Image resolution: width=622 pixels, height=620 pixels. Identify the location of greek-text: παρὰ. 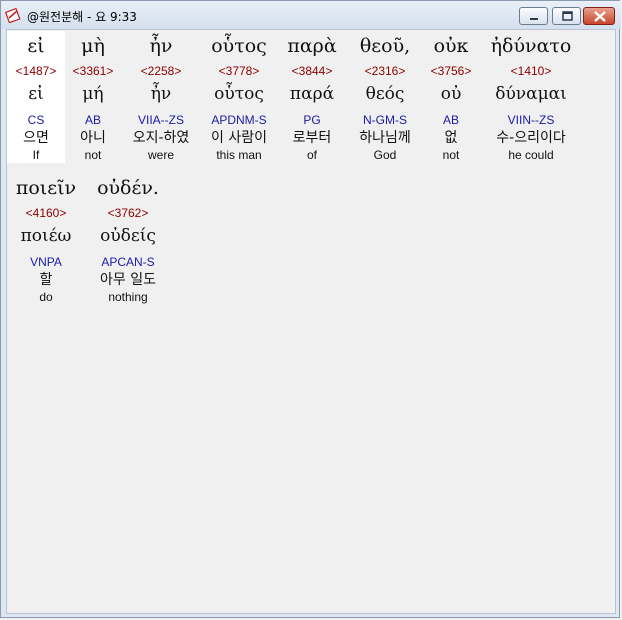
(312, 46).